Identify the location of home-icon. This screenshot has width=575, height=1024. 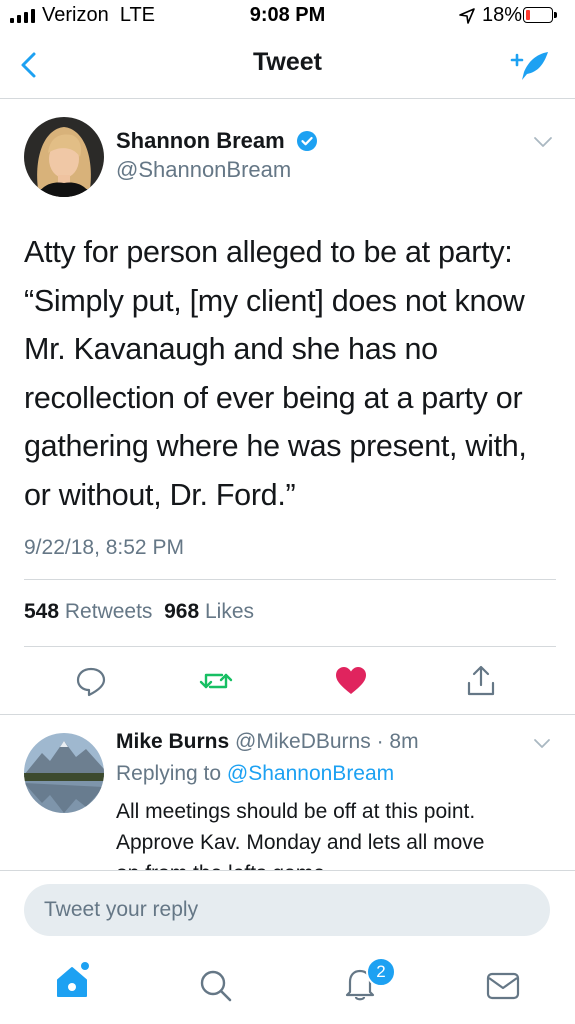
(72, 982).